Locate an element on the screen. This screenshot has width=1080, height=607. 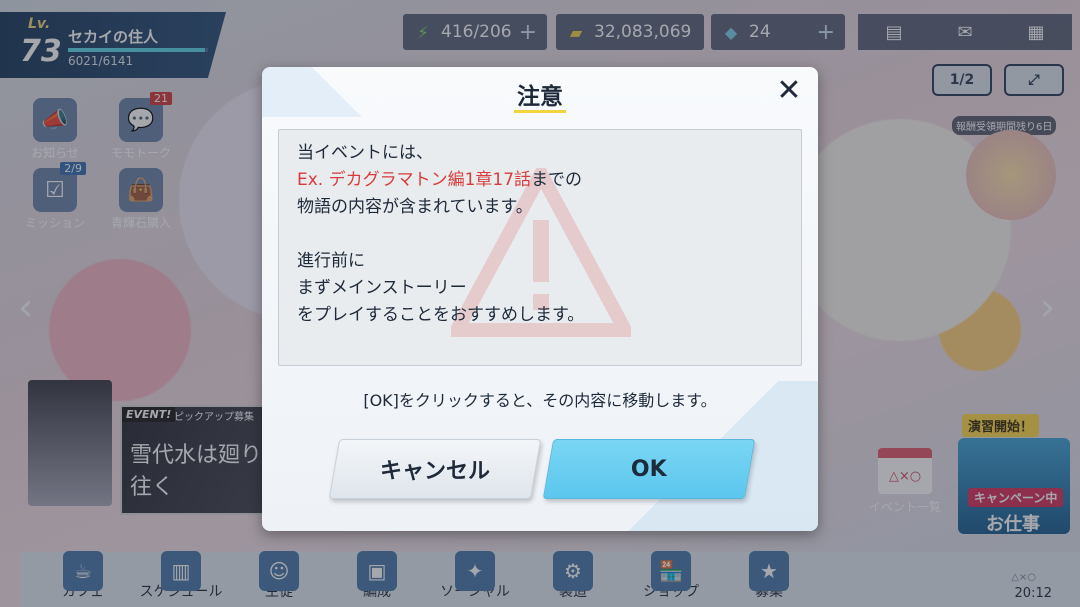
message-line: 物語の内容が含まれています。 is located at coordinates (415, 207).